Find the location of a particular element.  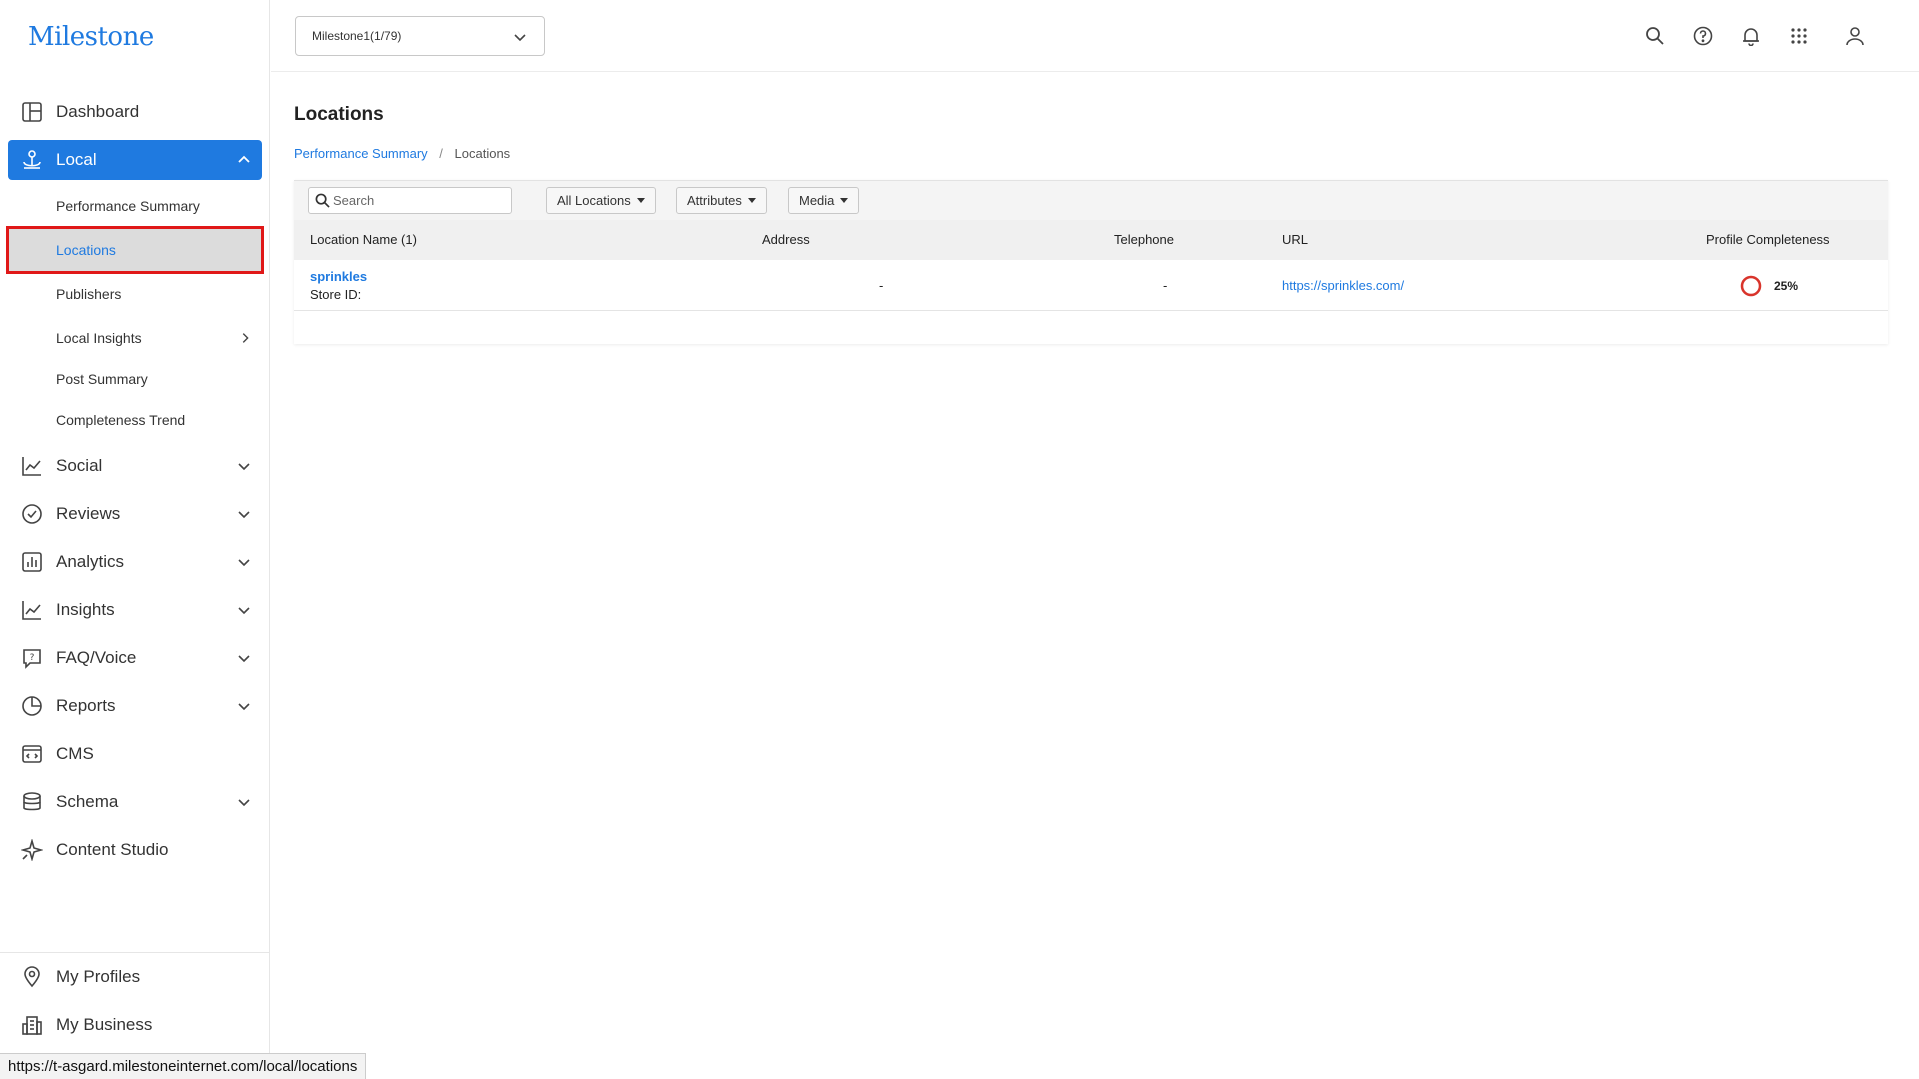

sidebar-item-my-business: My Business is located at coordinates (135, 1025).